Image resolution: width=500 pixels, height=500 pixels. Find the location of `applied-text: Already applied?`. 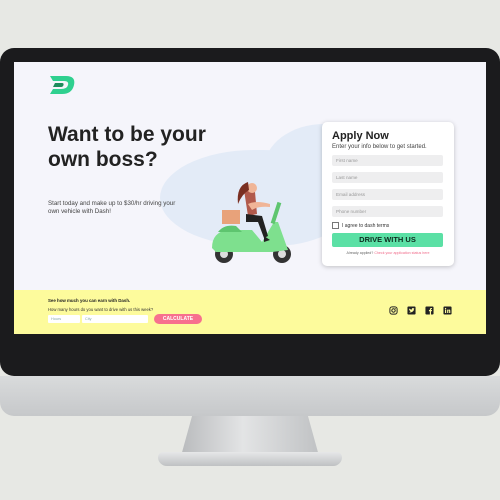

applied-text: Already applied? is located at coordinates (360, 253).